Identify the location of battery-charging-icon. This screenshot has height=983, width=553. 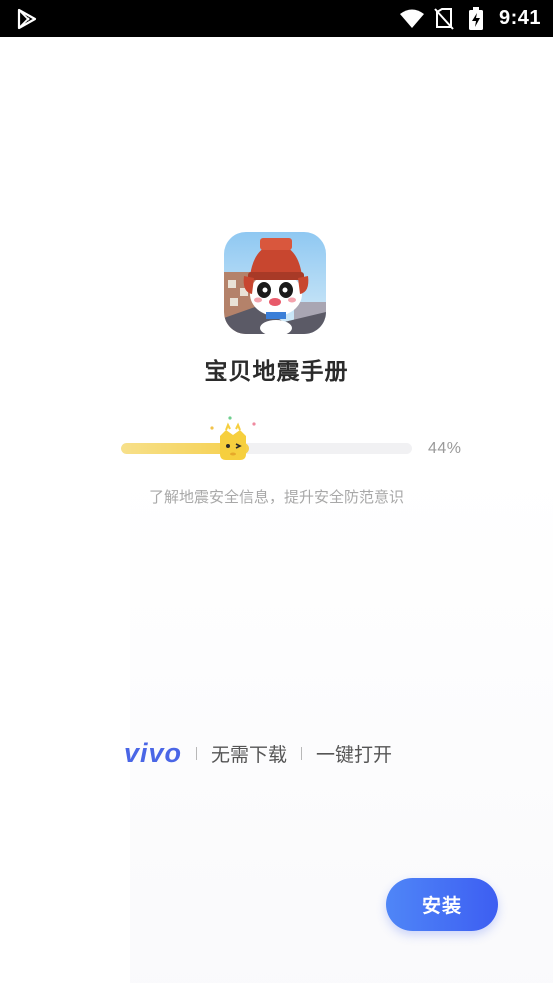
(476, 18).